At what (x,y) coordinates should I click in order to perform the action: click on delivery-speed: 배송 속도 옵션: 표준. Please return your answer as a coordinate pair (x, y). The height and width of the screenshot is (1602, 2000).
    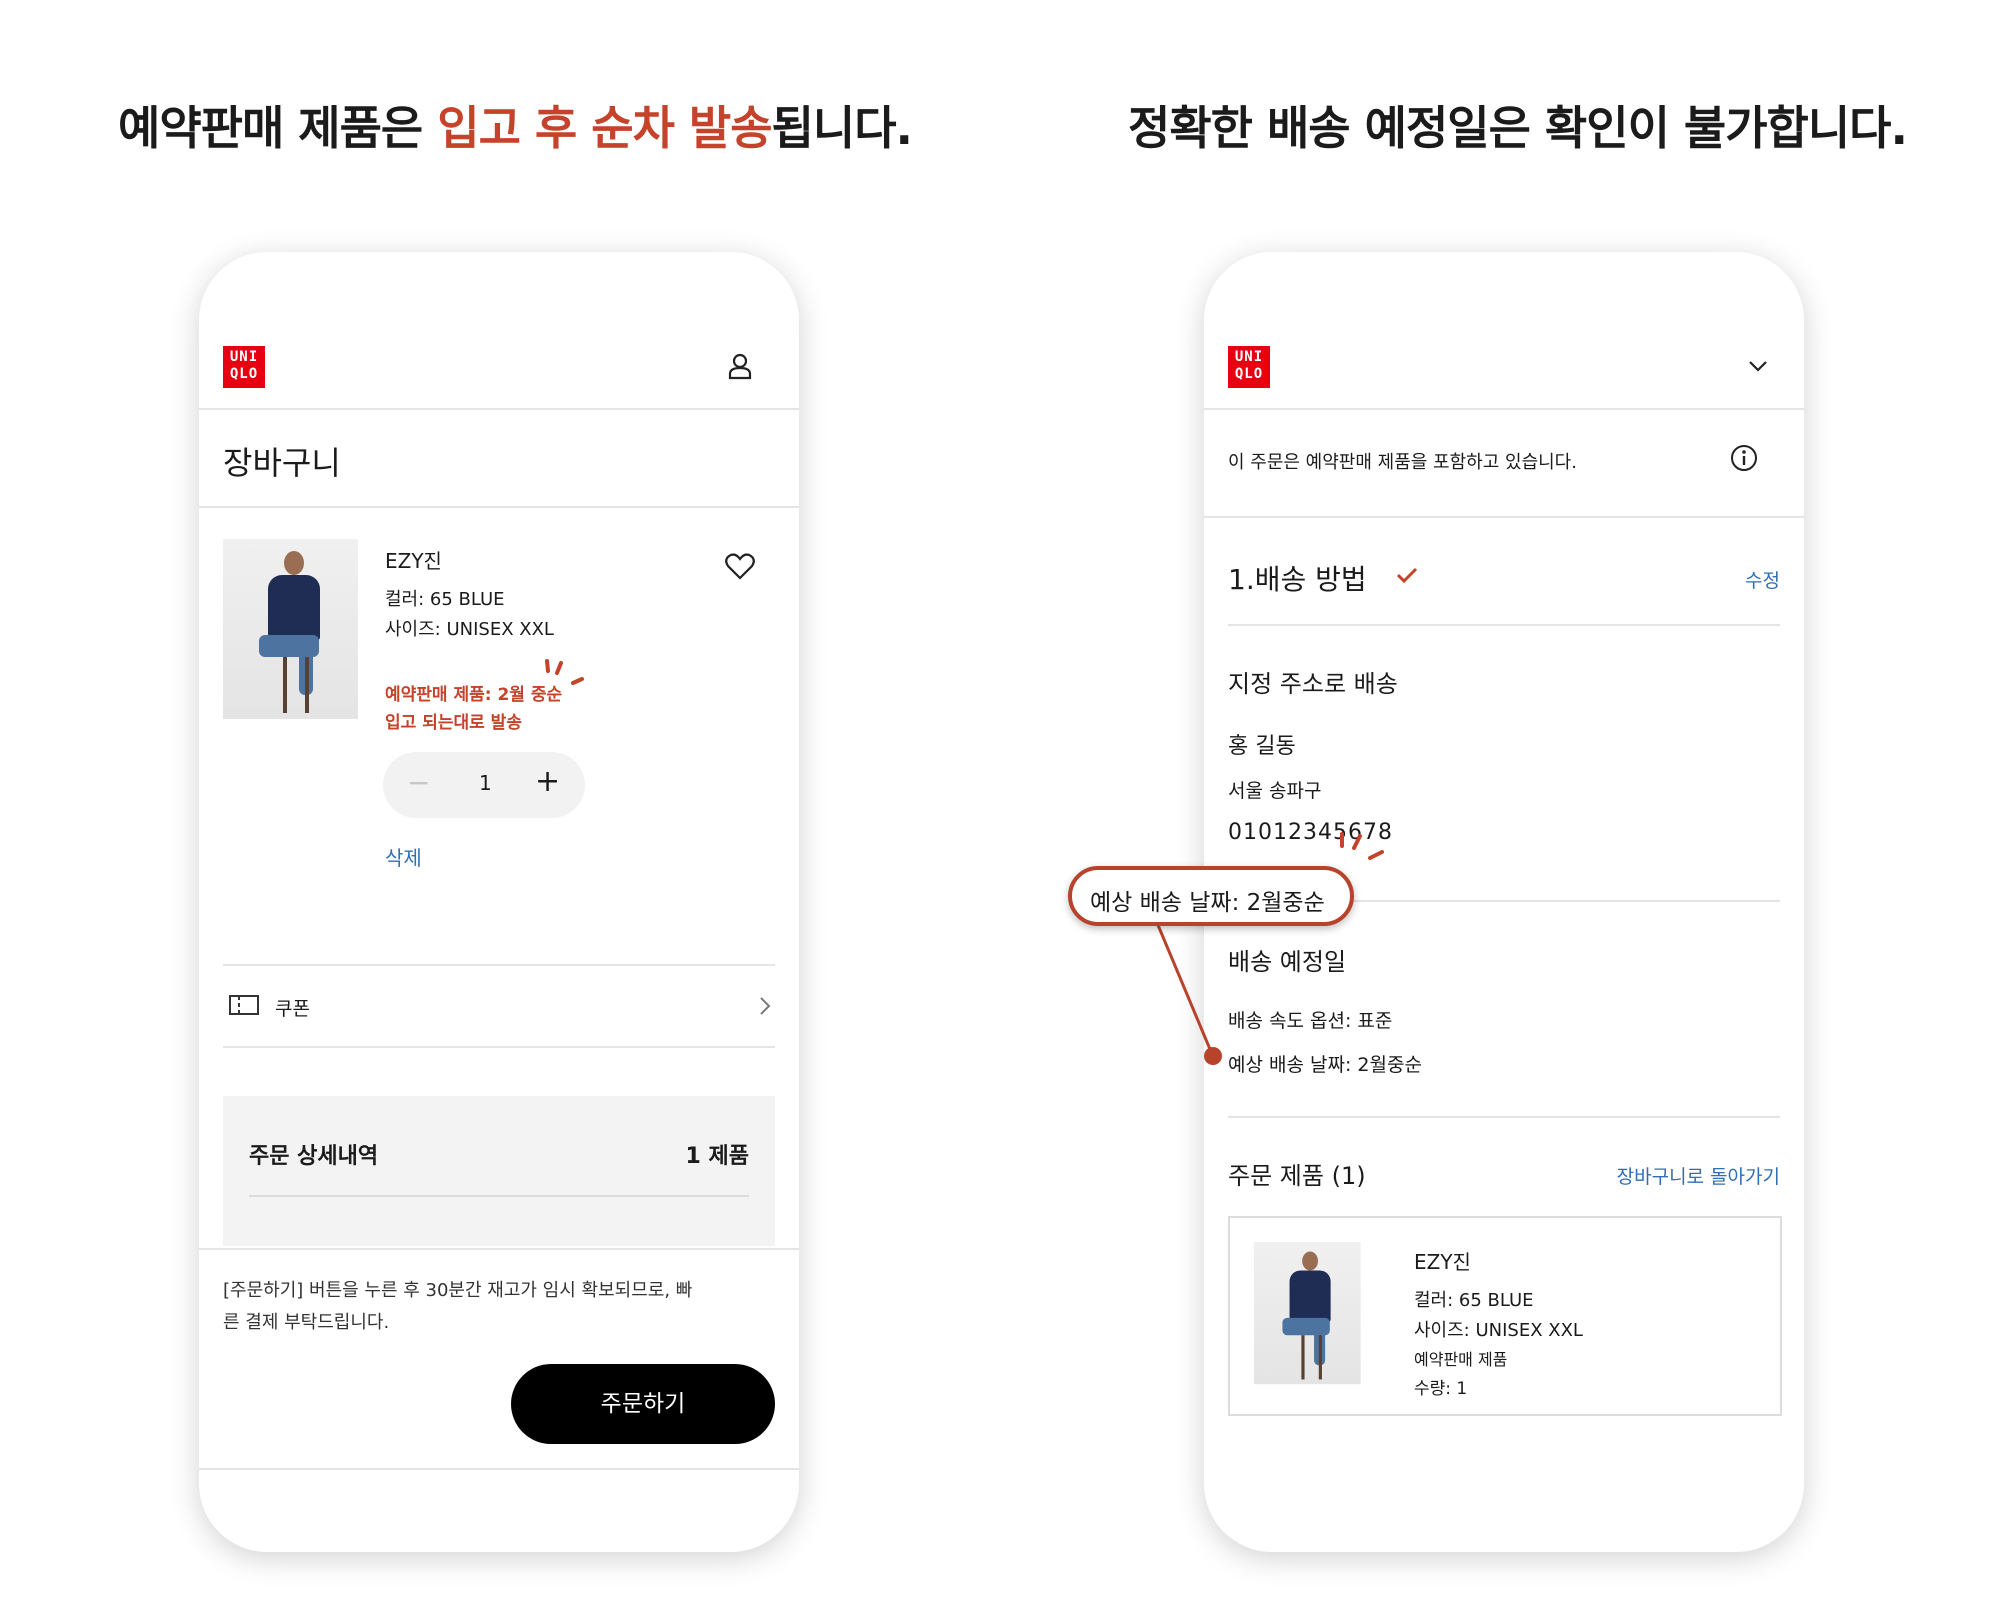
    Looking at the image, I should click on (1310, 1021).